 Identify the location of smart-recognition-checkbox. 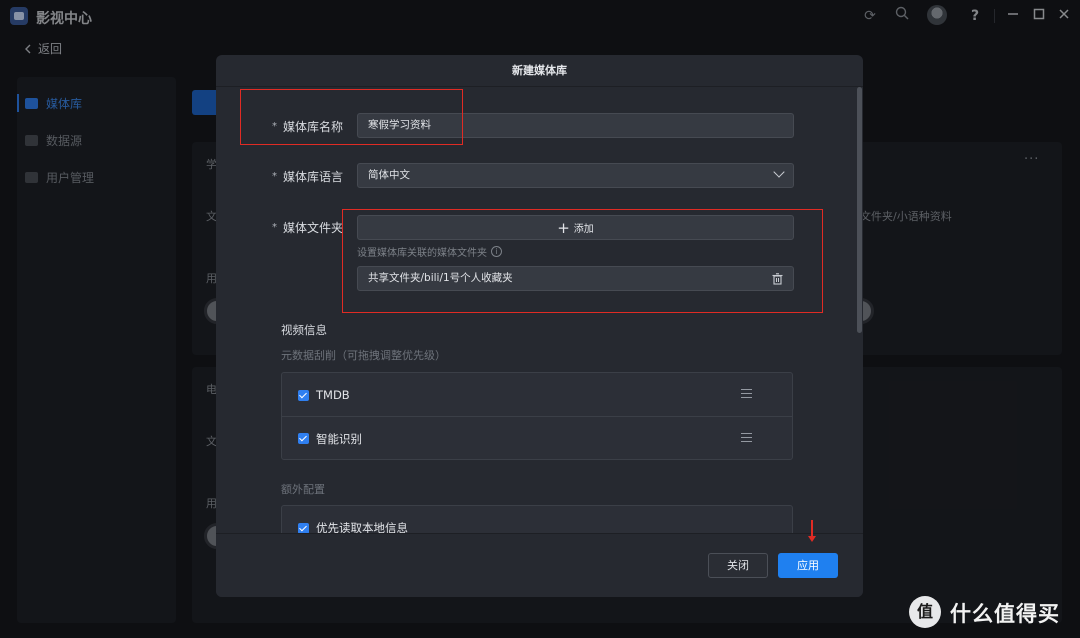
(303, 438).